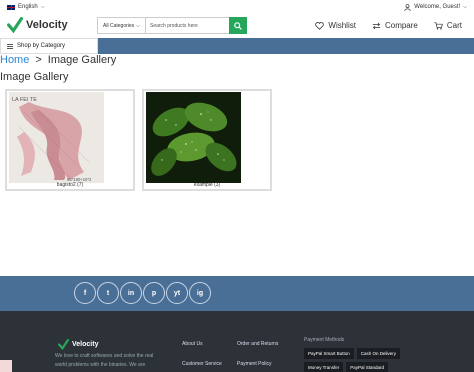  What do you see at coordinates (454, 25) in the screenshot?
I see `cart-label: Cart` at bounding box center [454, 25].